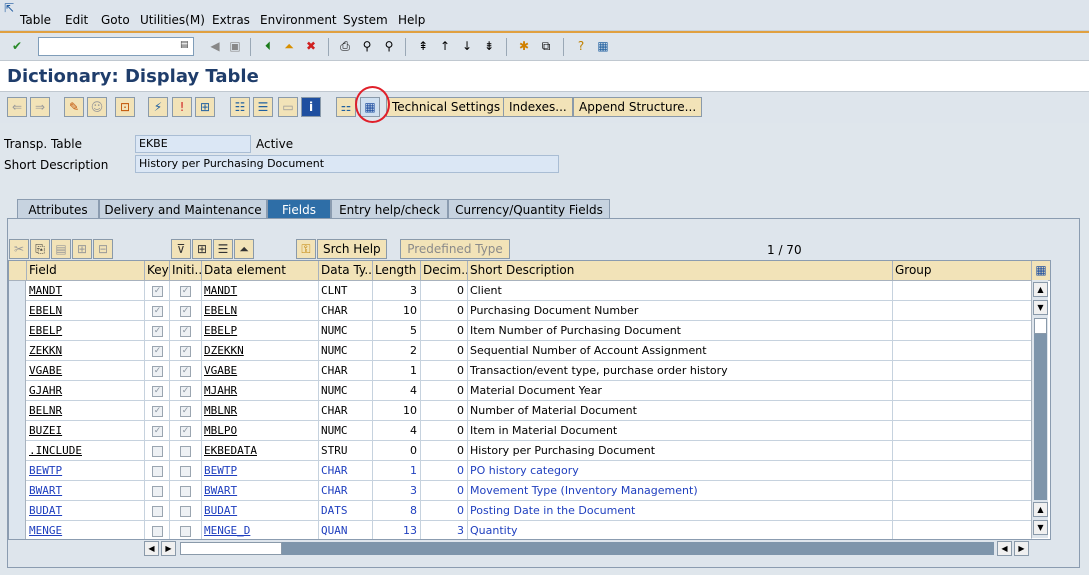 The height and width of the screenshot is (575, 1089). Describe the element at coordinates (680, 511) in the screenshot. I see `cell-short-description: Posting Date in the Document` at that location.